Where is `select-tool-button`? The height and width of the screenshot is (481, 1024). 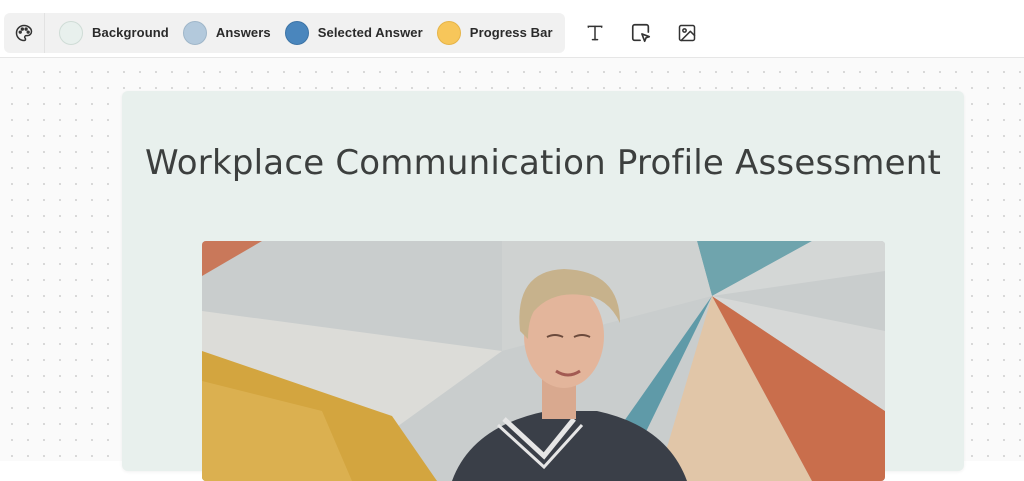
select-tool-button is located at coordinates (641, 33).